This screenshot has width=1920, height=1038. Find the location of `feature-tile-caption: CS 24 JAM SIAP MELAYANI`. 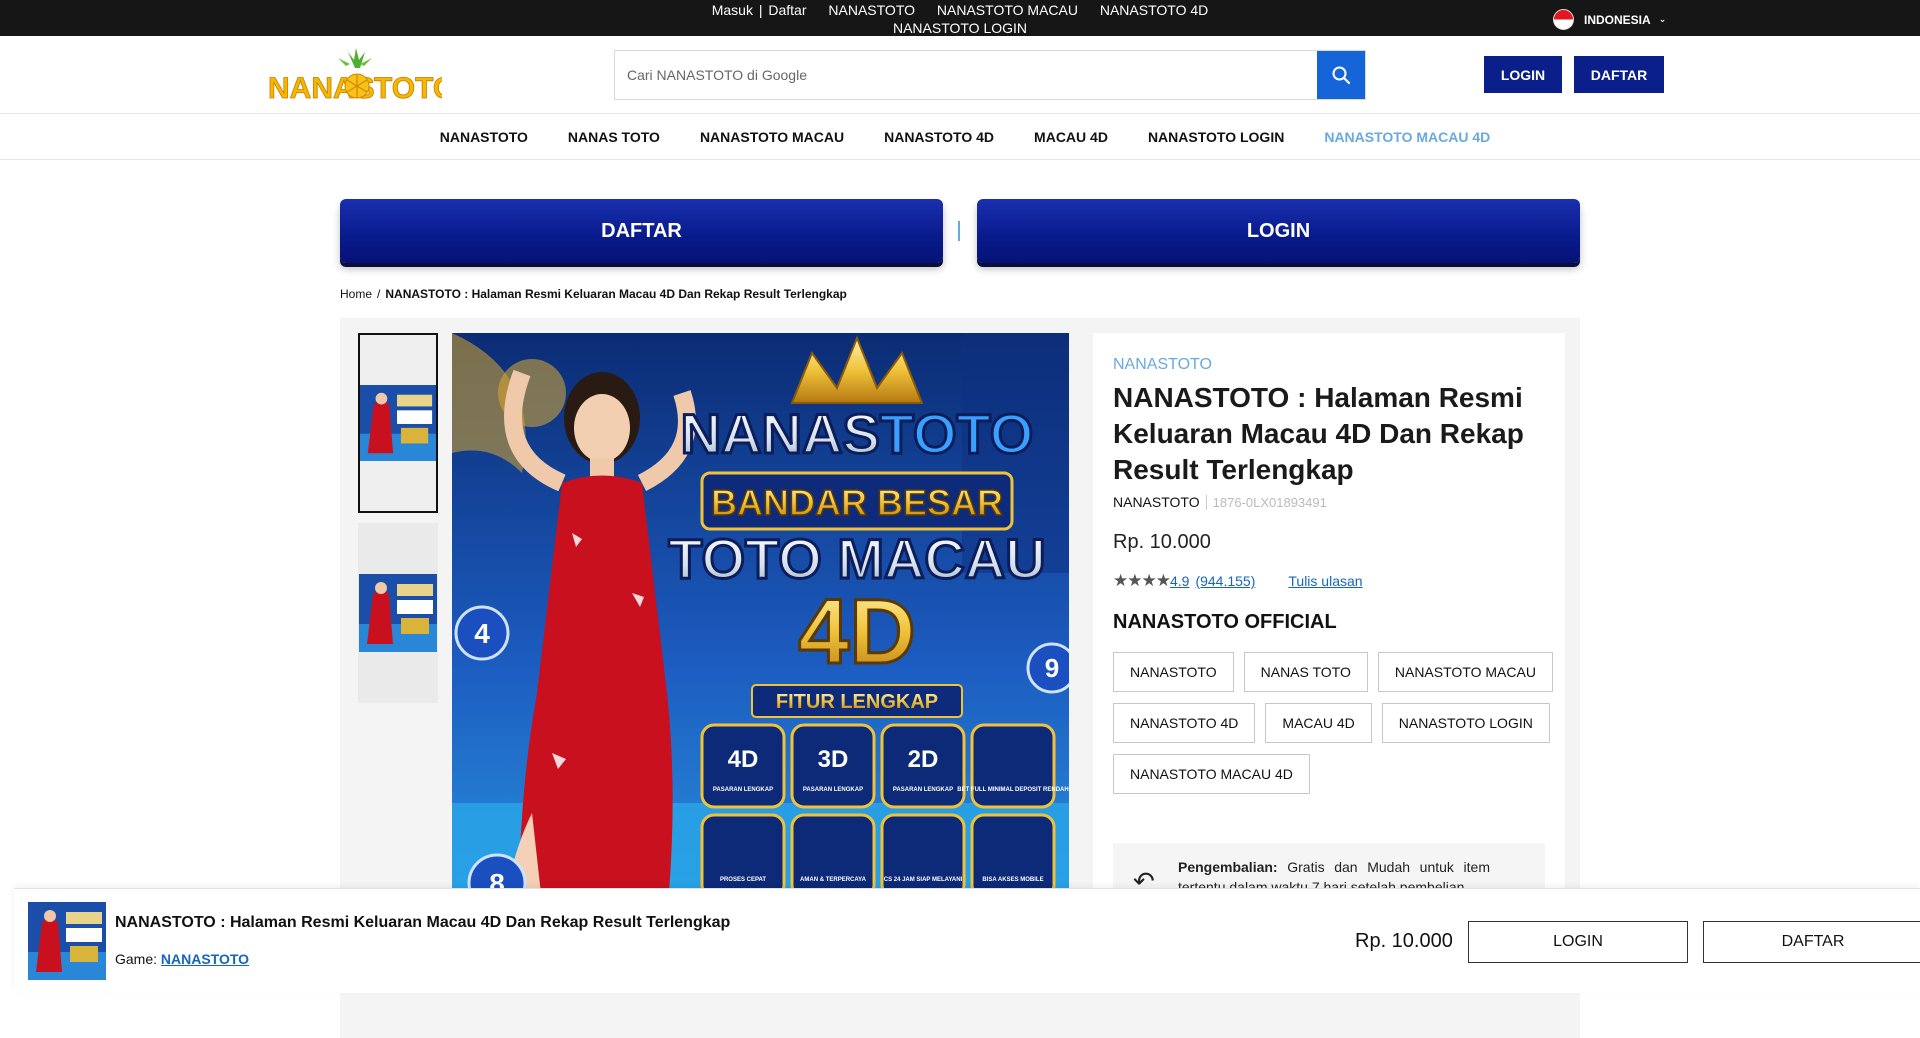

feature-tile-caption: CS 24 JAM SIAP MELAYANI is located at coordinates (923, 880).